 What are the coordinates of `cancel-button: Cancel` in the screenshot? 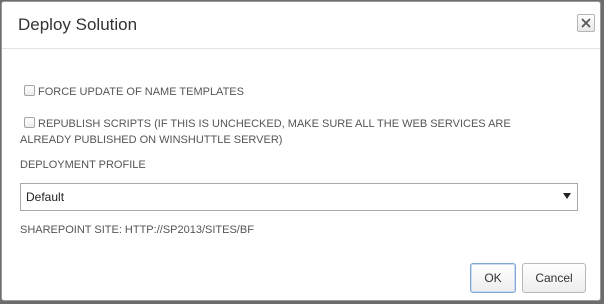 It's located at (554, 278).